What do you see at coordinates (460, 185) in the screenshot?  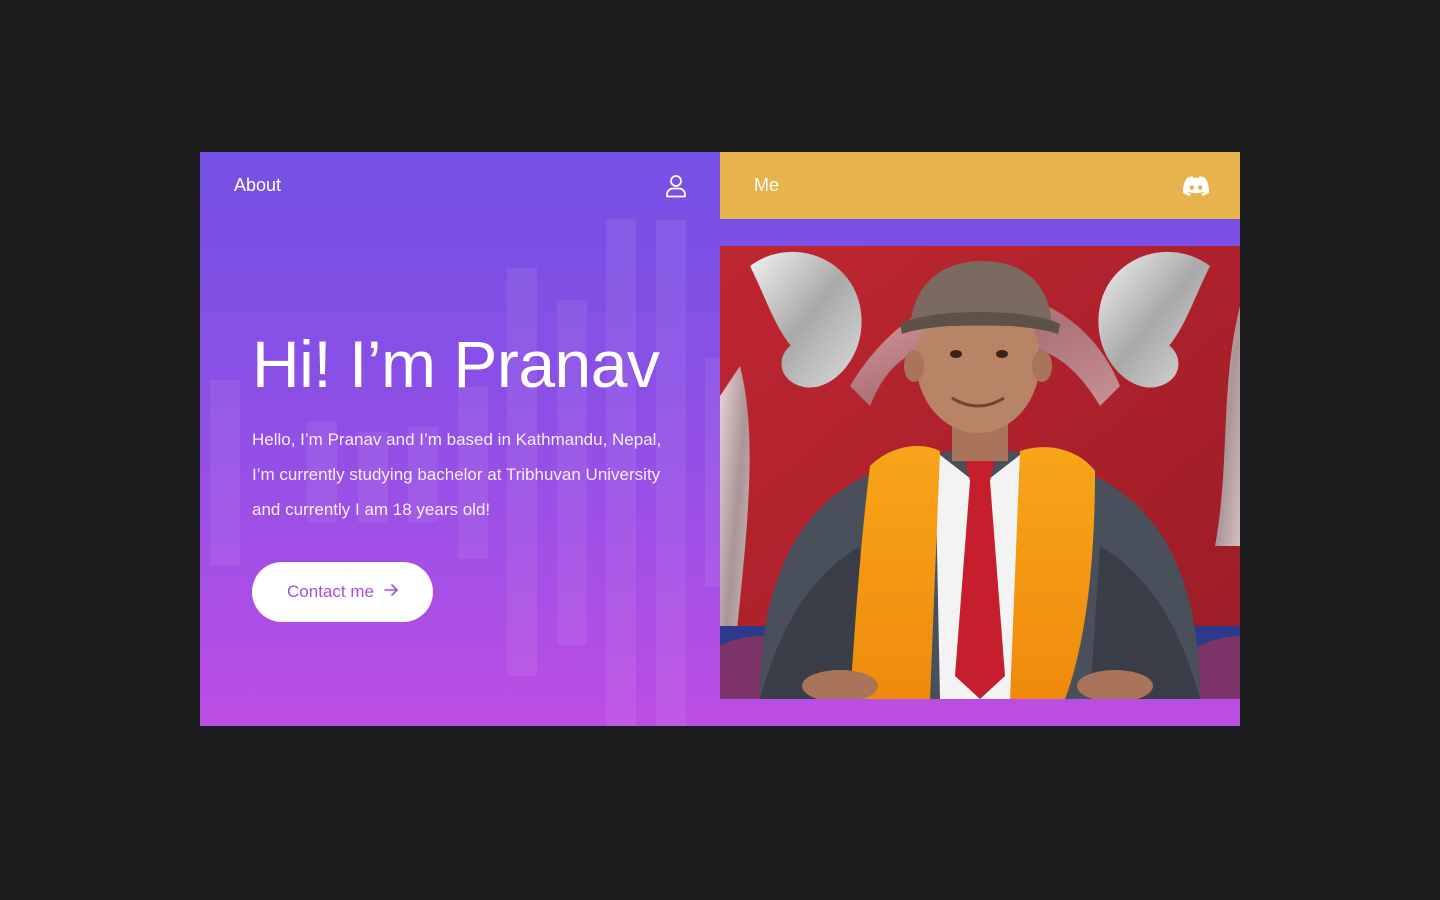 I see `tab-about: About` at bounding box center [460, 185].